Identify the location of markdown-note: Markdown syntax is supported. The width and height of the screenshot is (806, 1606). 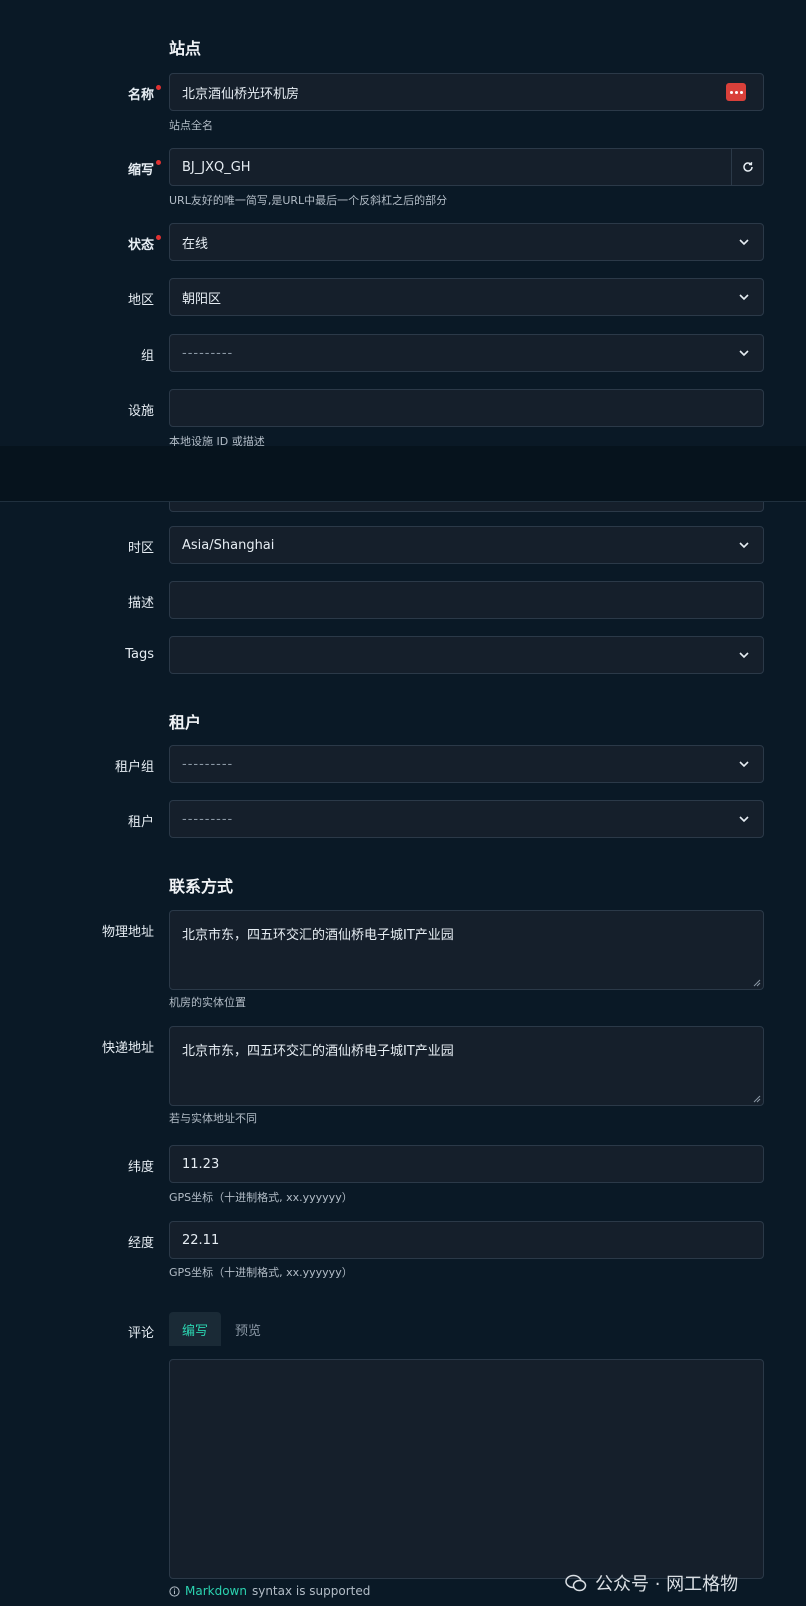
(269, 1591).